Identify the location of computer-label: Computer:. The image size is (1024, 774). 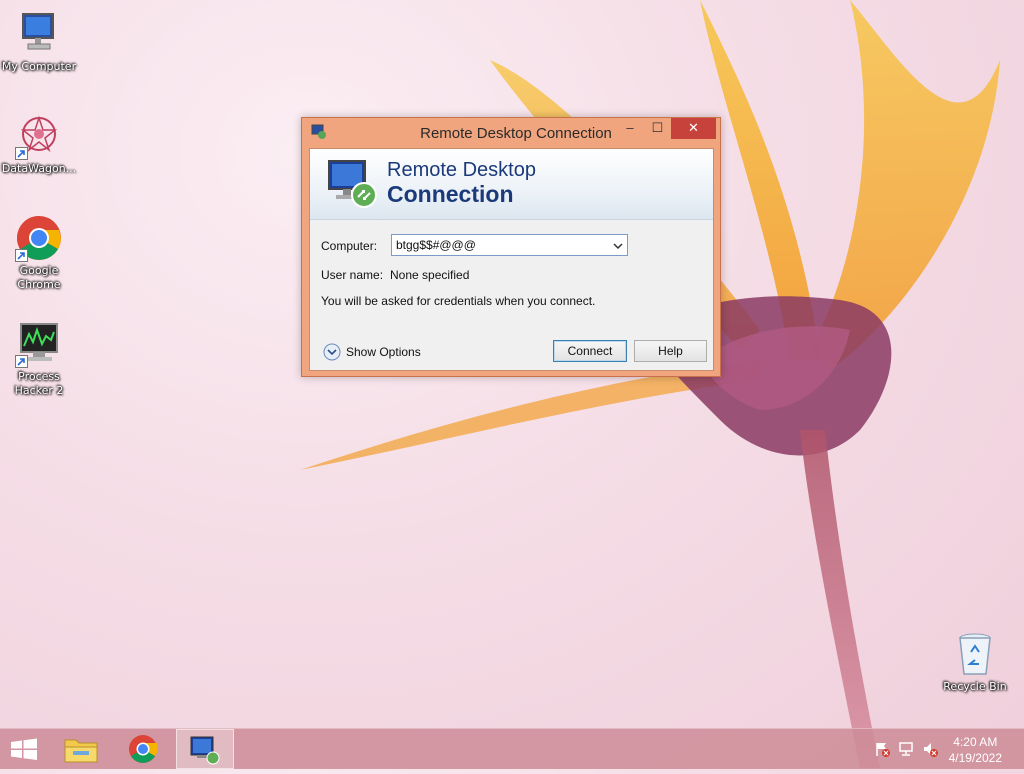
(349, 246).